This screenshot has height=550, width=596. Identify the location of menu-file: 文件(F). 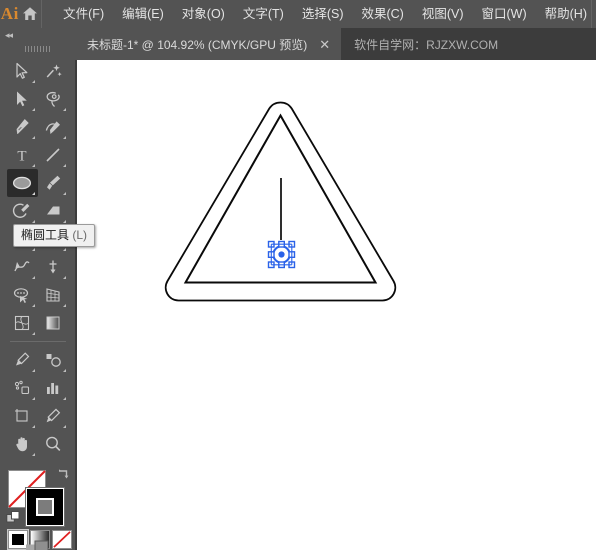
(83, 14).